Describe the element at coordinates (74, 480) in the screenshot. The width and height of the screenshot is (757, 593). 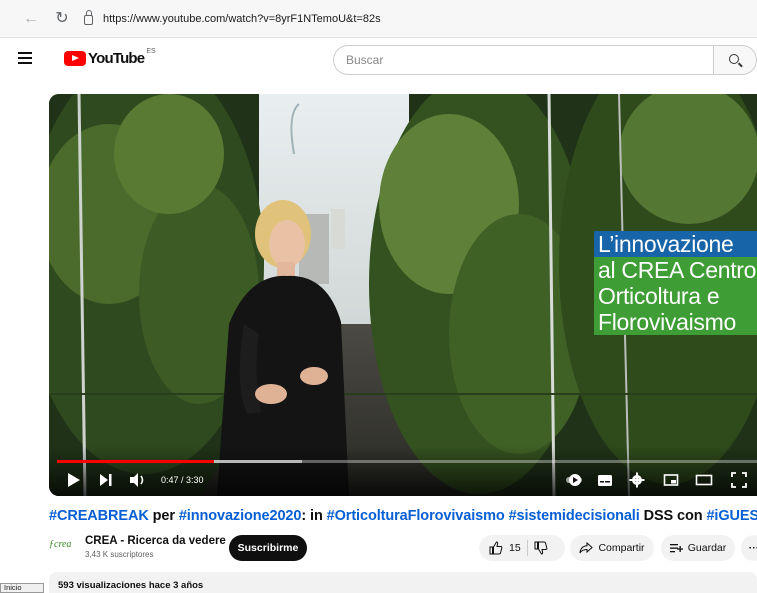
I see `play-icon` at that location.